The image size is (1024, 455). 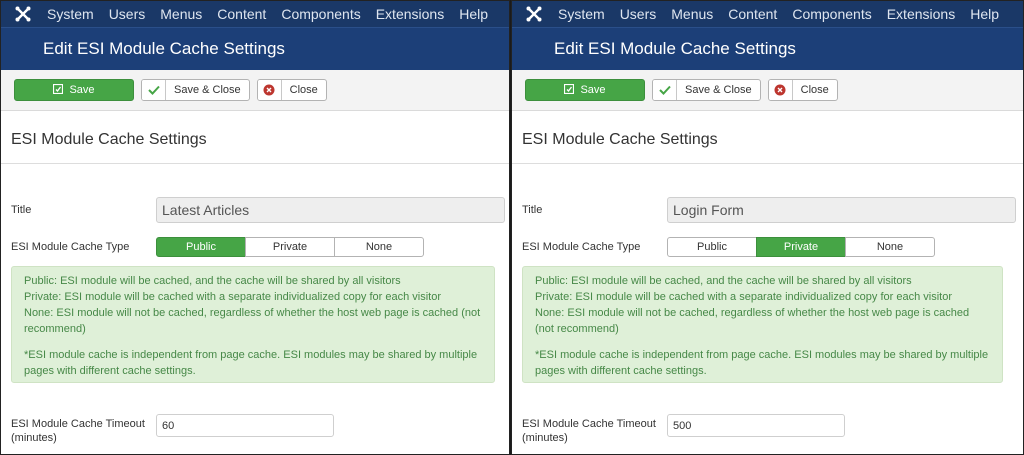 I want to click on timeout-row: ESI Module Cache Timeout (minutes) 60, so click(x=255, y=434).